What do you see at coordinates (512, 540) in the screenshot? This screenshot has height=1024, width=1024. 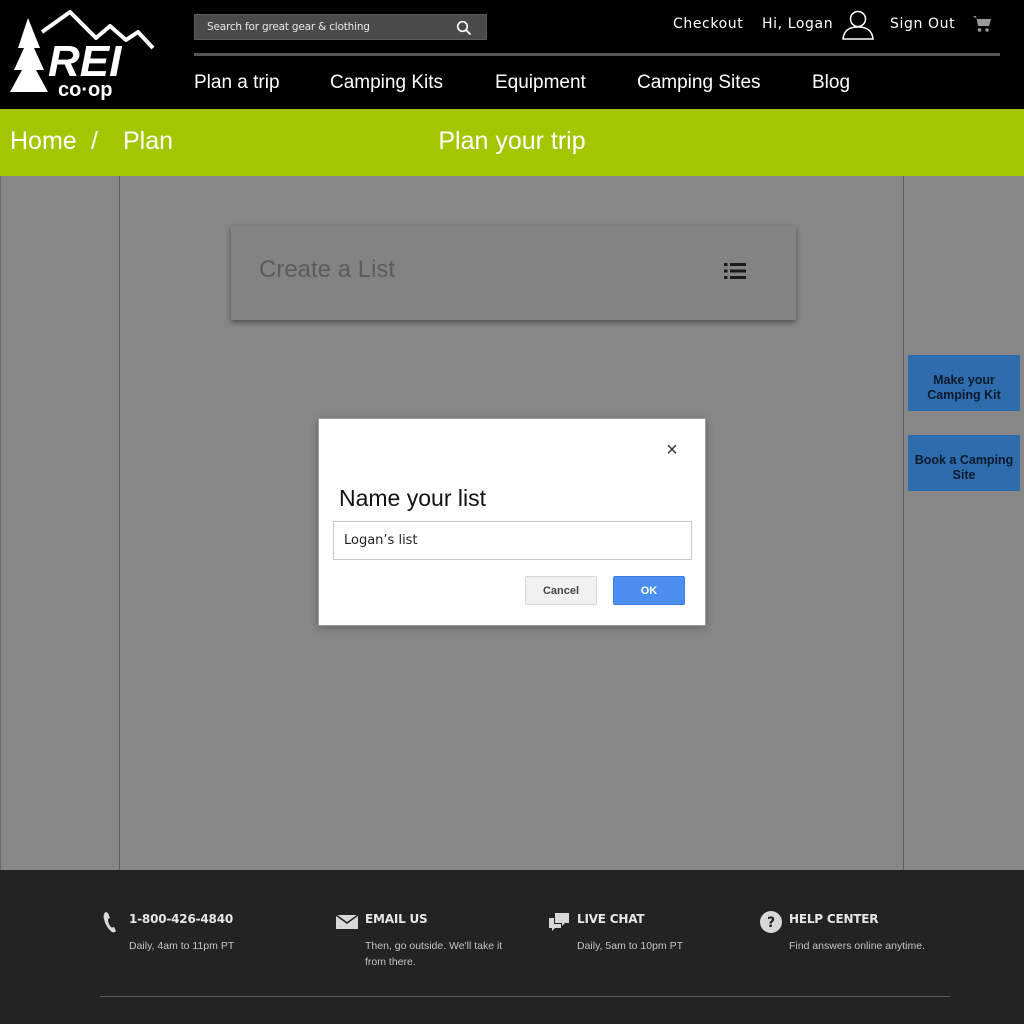 I see `list-name-input` at bounding box center [512, 540].